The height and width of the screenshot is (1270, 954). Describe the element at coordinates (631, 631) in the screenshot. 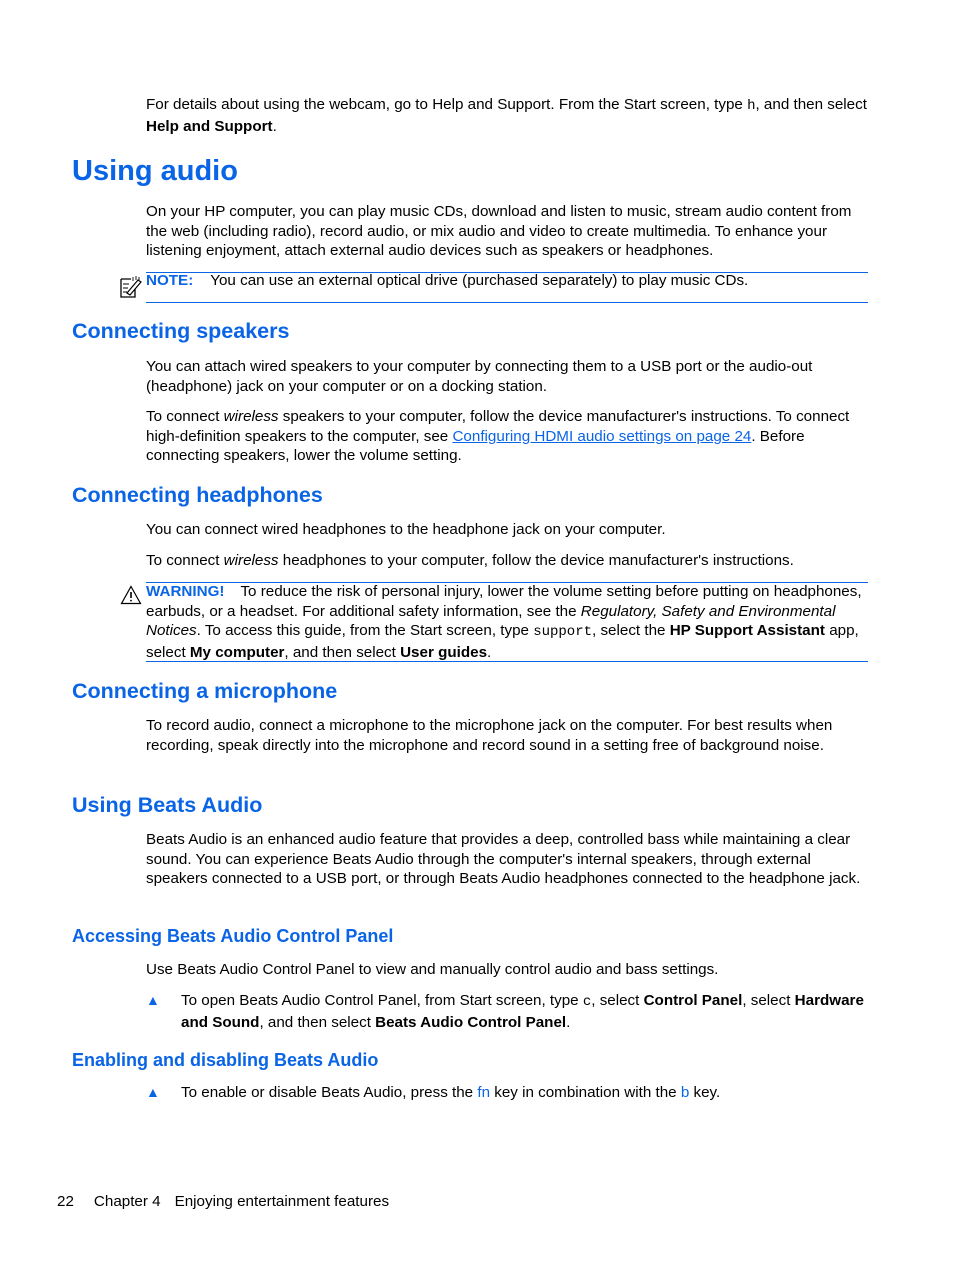

I see `warning-text-3: , select the` at that location.